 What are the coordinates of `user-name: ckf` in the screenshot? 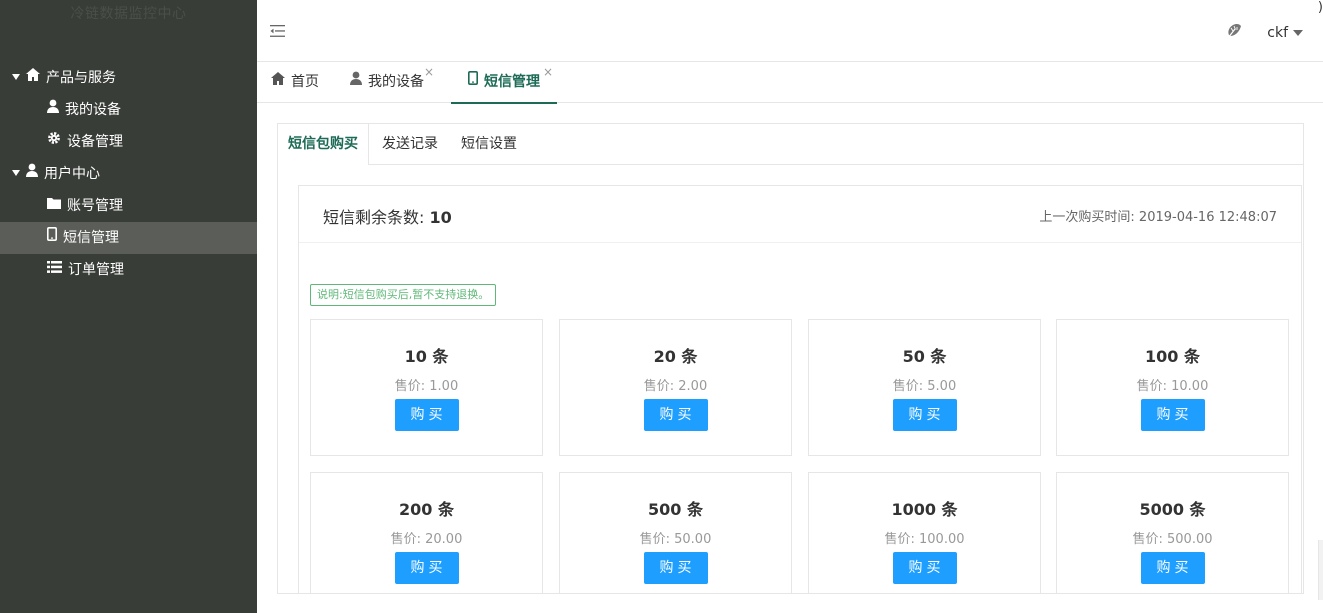 It's located at (1277, 32).